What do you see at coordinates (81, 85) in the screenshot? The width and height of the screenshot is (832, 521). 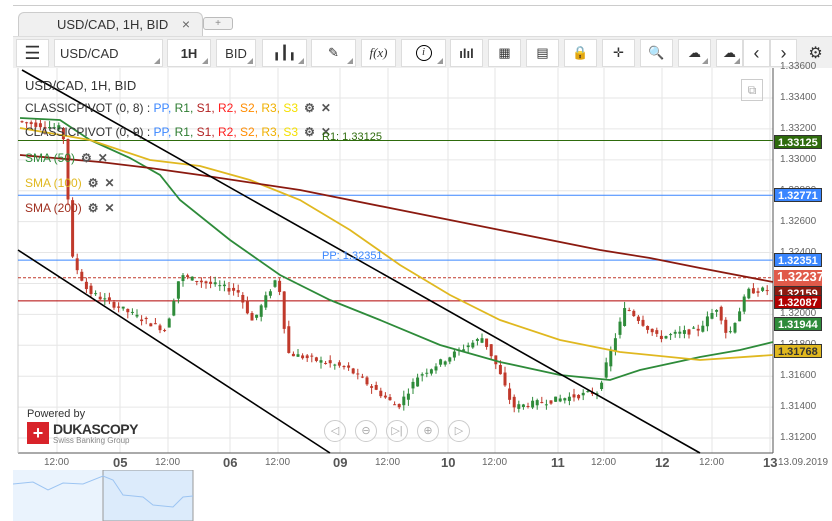 I see `chart-title: USD/CAD, 1H, BID` at bounding box center [81, 85].